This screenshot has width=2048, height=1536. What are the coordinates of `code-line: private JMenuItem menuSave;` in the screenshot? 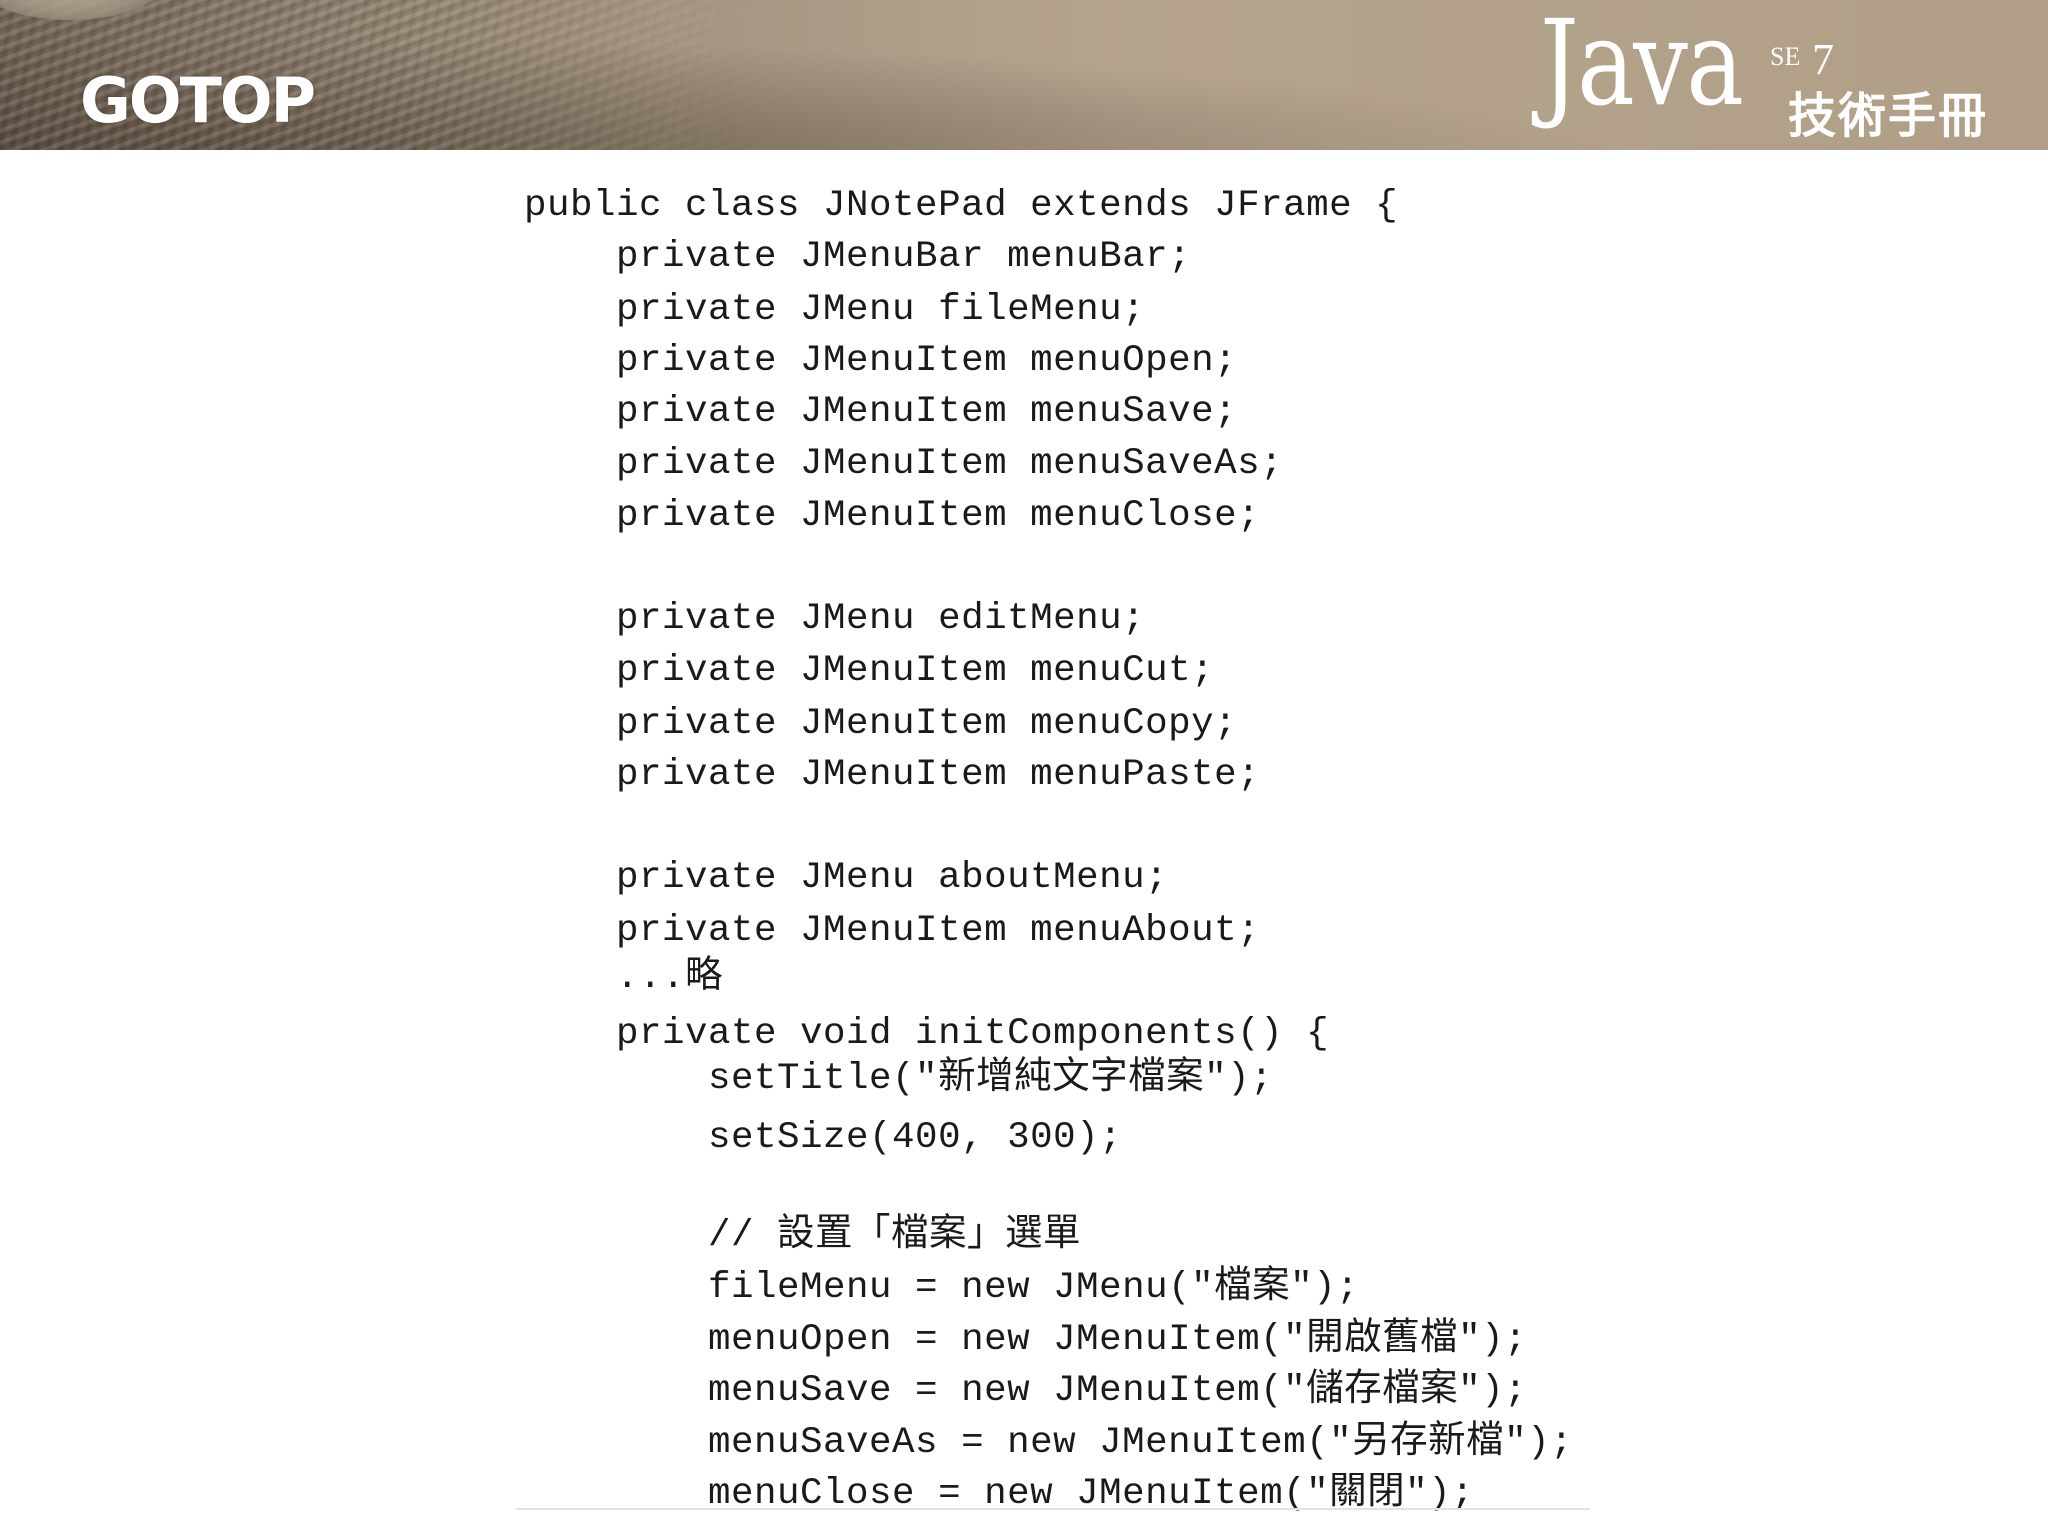 It's located at (881, 412).